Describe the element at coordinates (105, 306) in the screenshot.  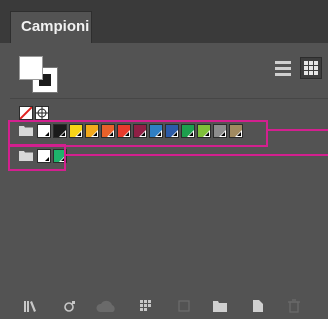
I see `cloud-icon` at that location.